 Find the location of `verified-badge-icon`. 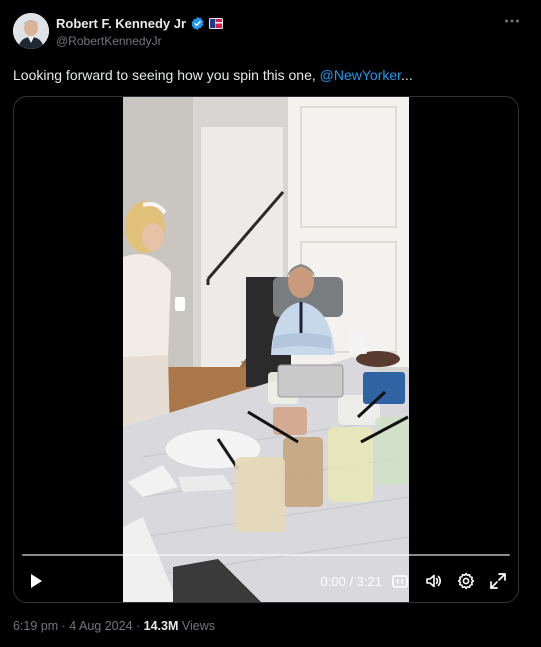

verified-badge-icon is located at coordinates (197, 23).